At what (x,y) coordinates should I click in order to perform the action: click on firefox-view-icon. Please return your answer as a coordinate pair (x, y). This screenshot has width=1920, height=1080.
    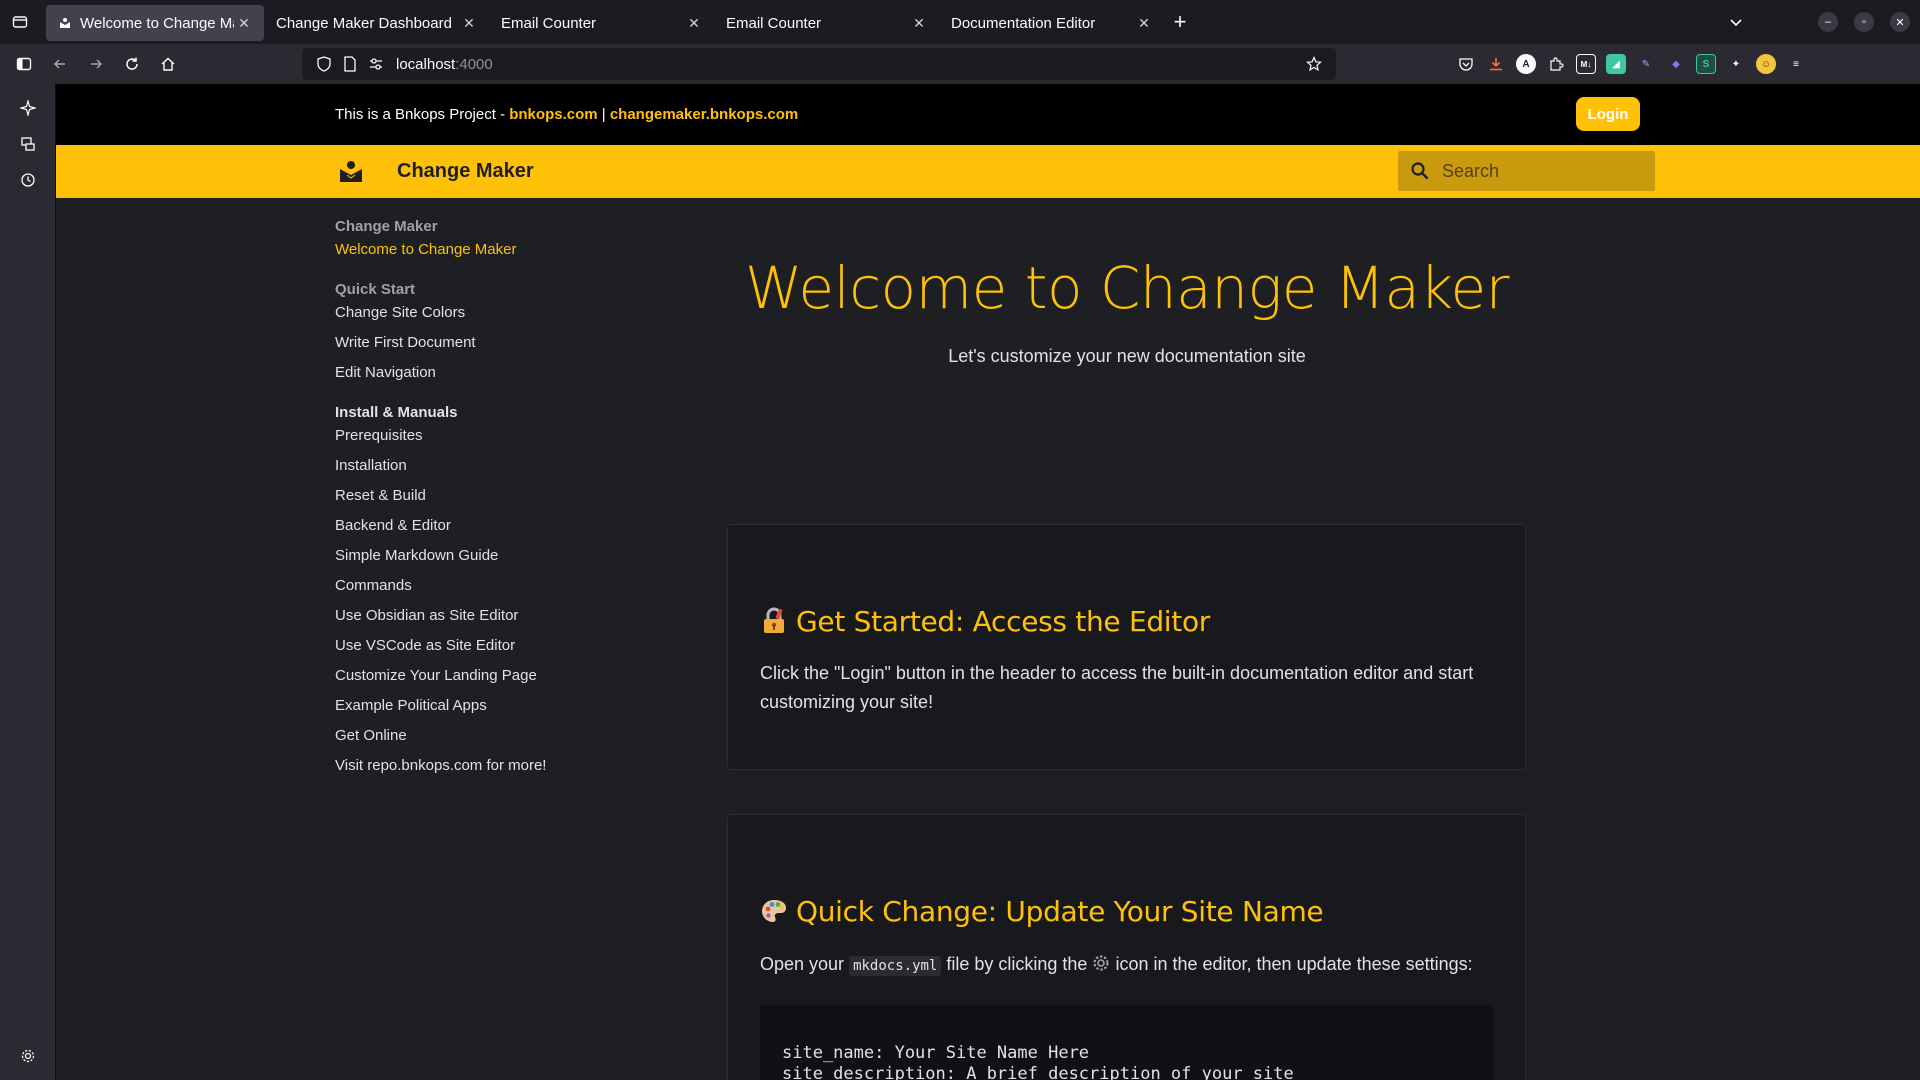
    Looking at the image, I should click on (20, 22).